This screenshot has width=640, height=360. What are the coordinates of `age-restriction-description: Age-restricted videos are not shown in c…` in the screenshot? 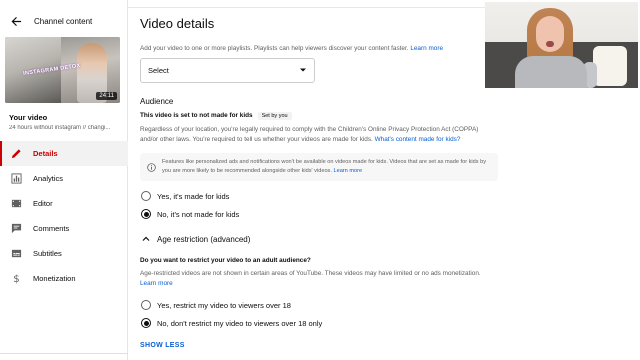 It's located at (310, 273).